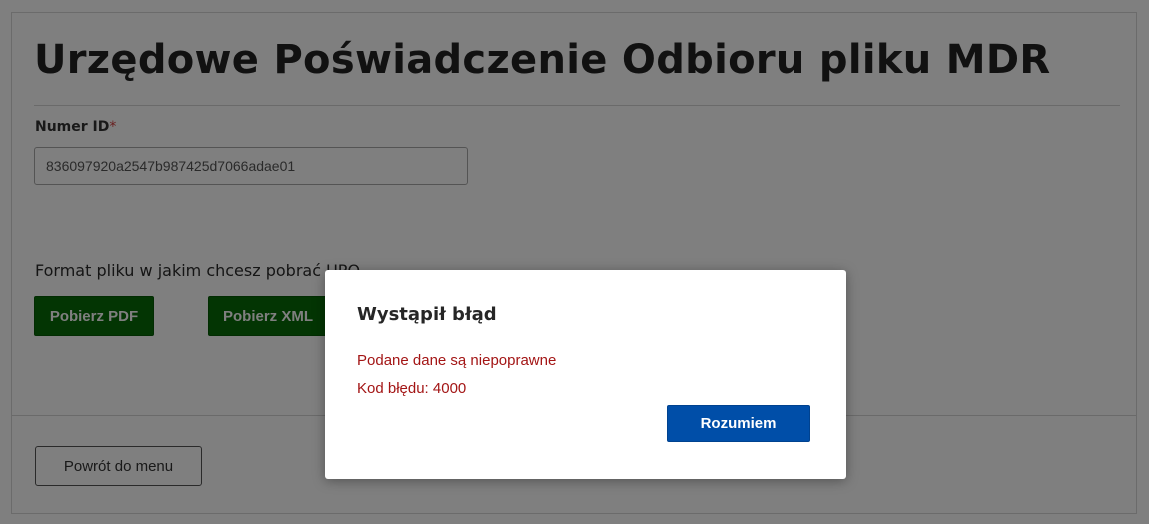 The height and width of the screenshot is (524, 1149). What do you see at coordinates (738, 423) in the screenshot?
I see `confirm-button: Rozumiem` at bounding box center [738, 423].